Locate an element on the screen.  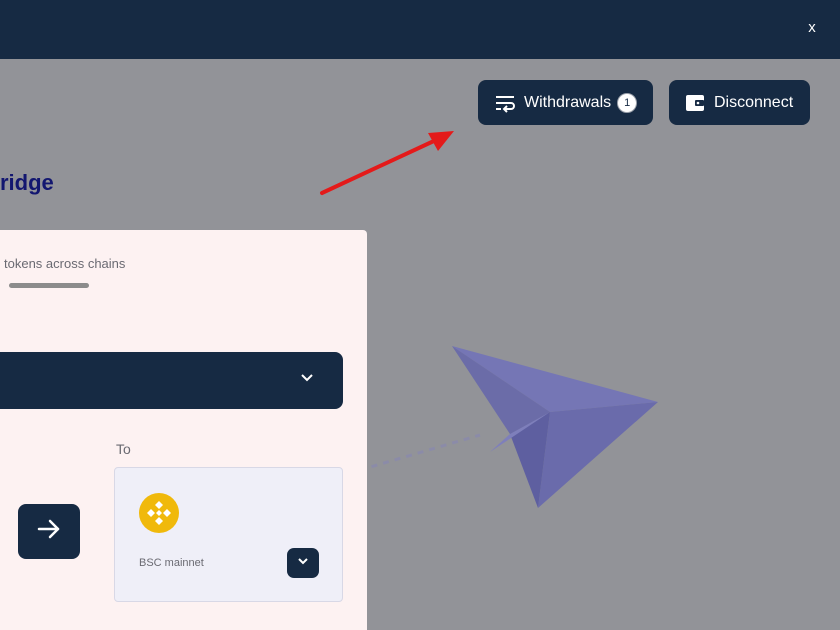
close-button: x is located at coordinates (812, 28).